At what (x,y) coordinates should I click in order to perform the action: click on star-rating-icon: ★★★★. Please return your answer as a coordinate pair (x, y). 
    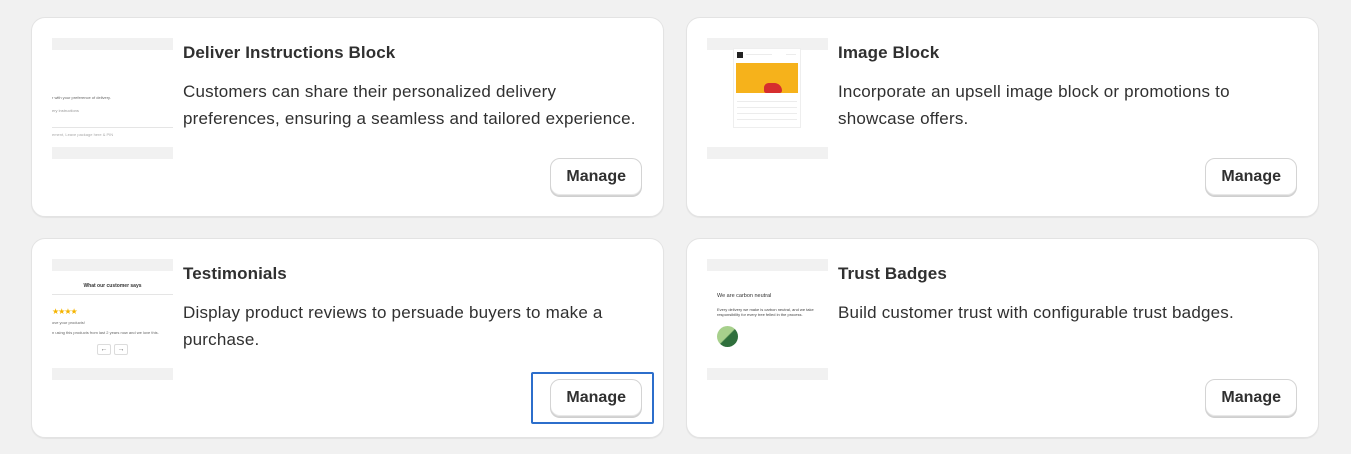
    Looking at the image, I should click on (65, 311).